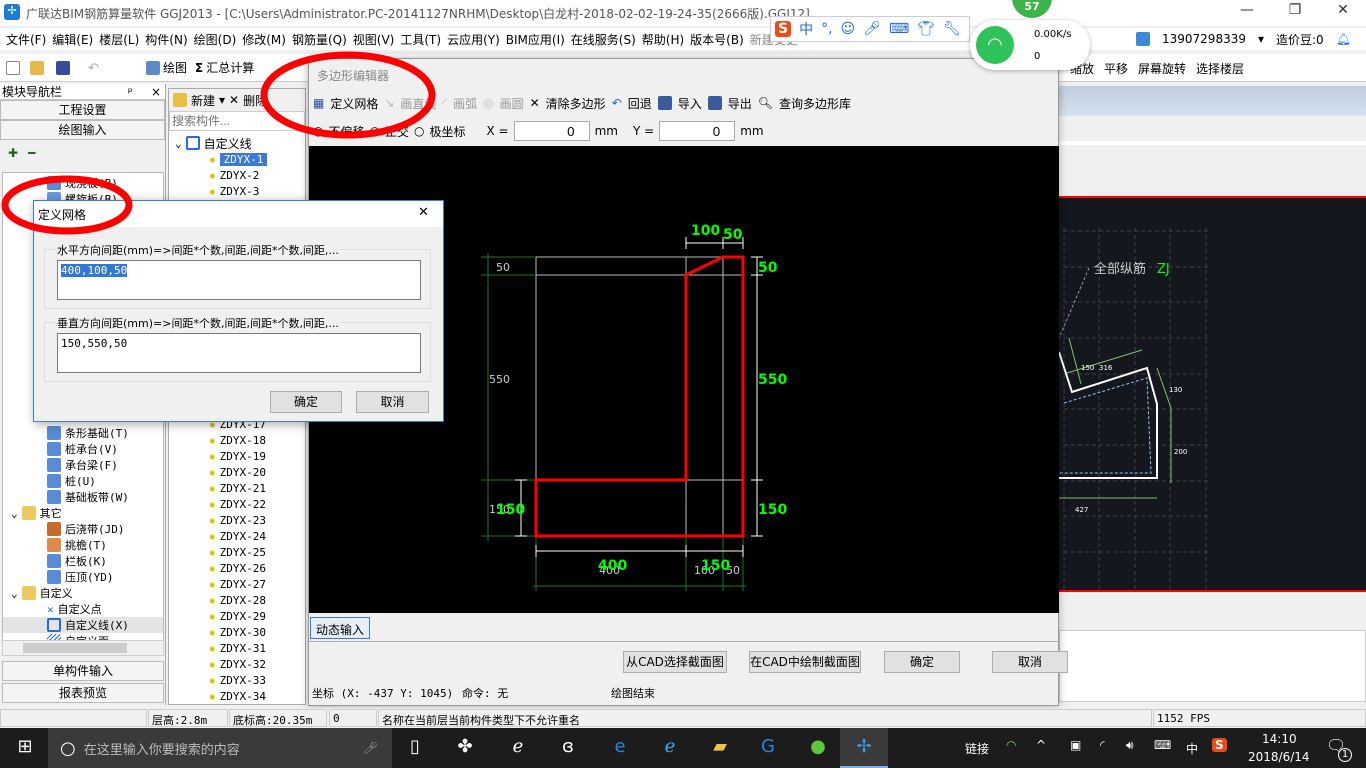 The width and height of the screenshot is (1366, 768). I want to click on close-button: ✕, so click(1343, 12).